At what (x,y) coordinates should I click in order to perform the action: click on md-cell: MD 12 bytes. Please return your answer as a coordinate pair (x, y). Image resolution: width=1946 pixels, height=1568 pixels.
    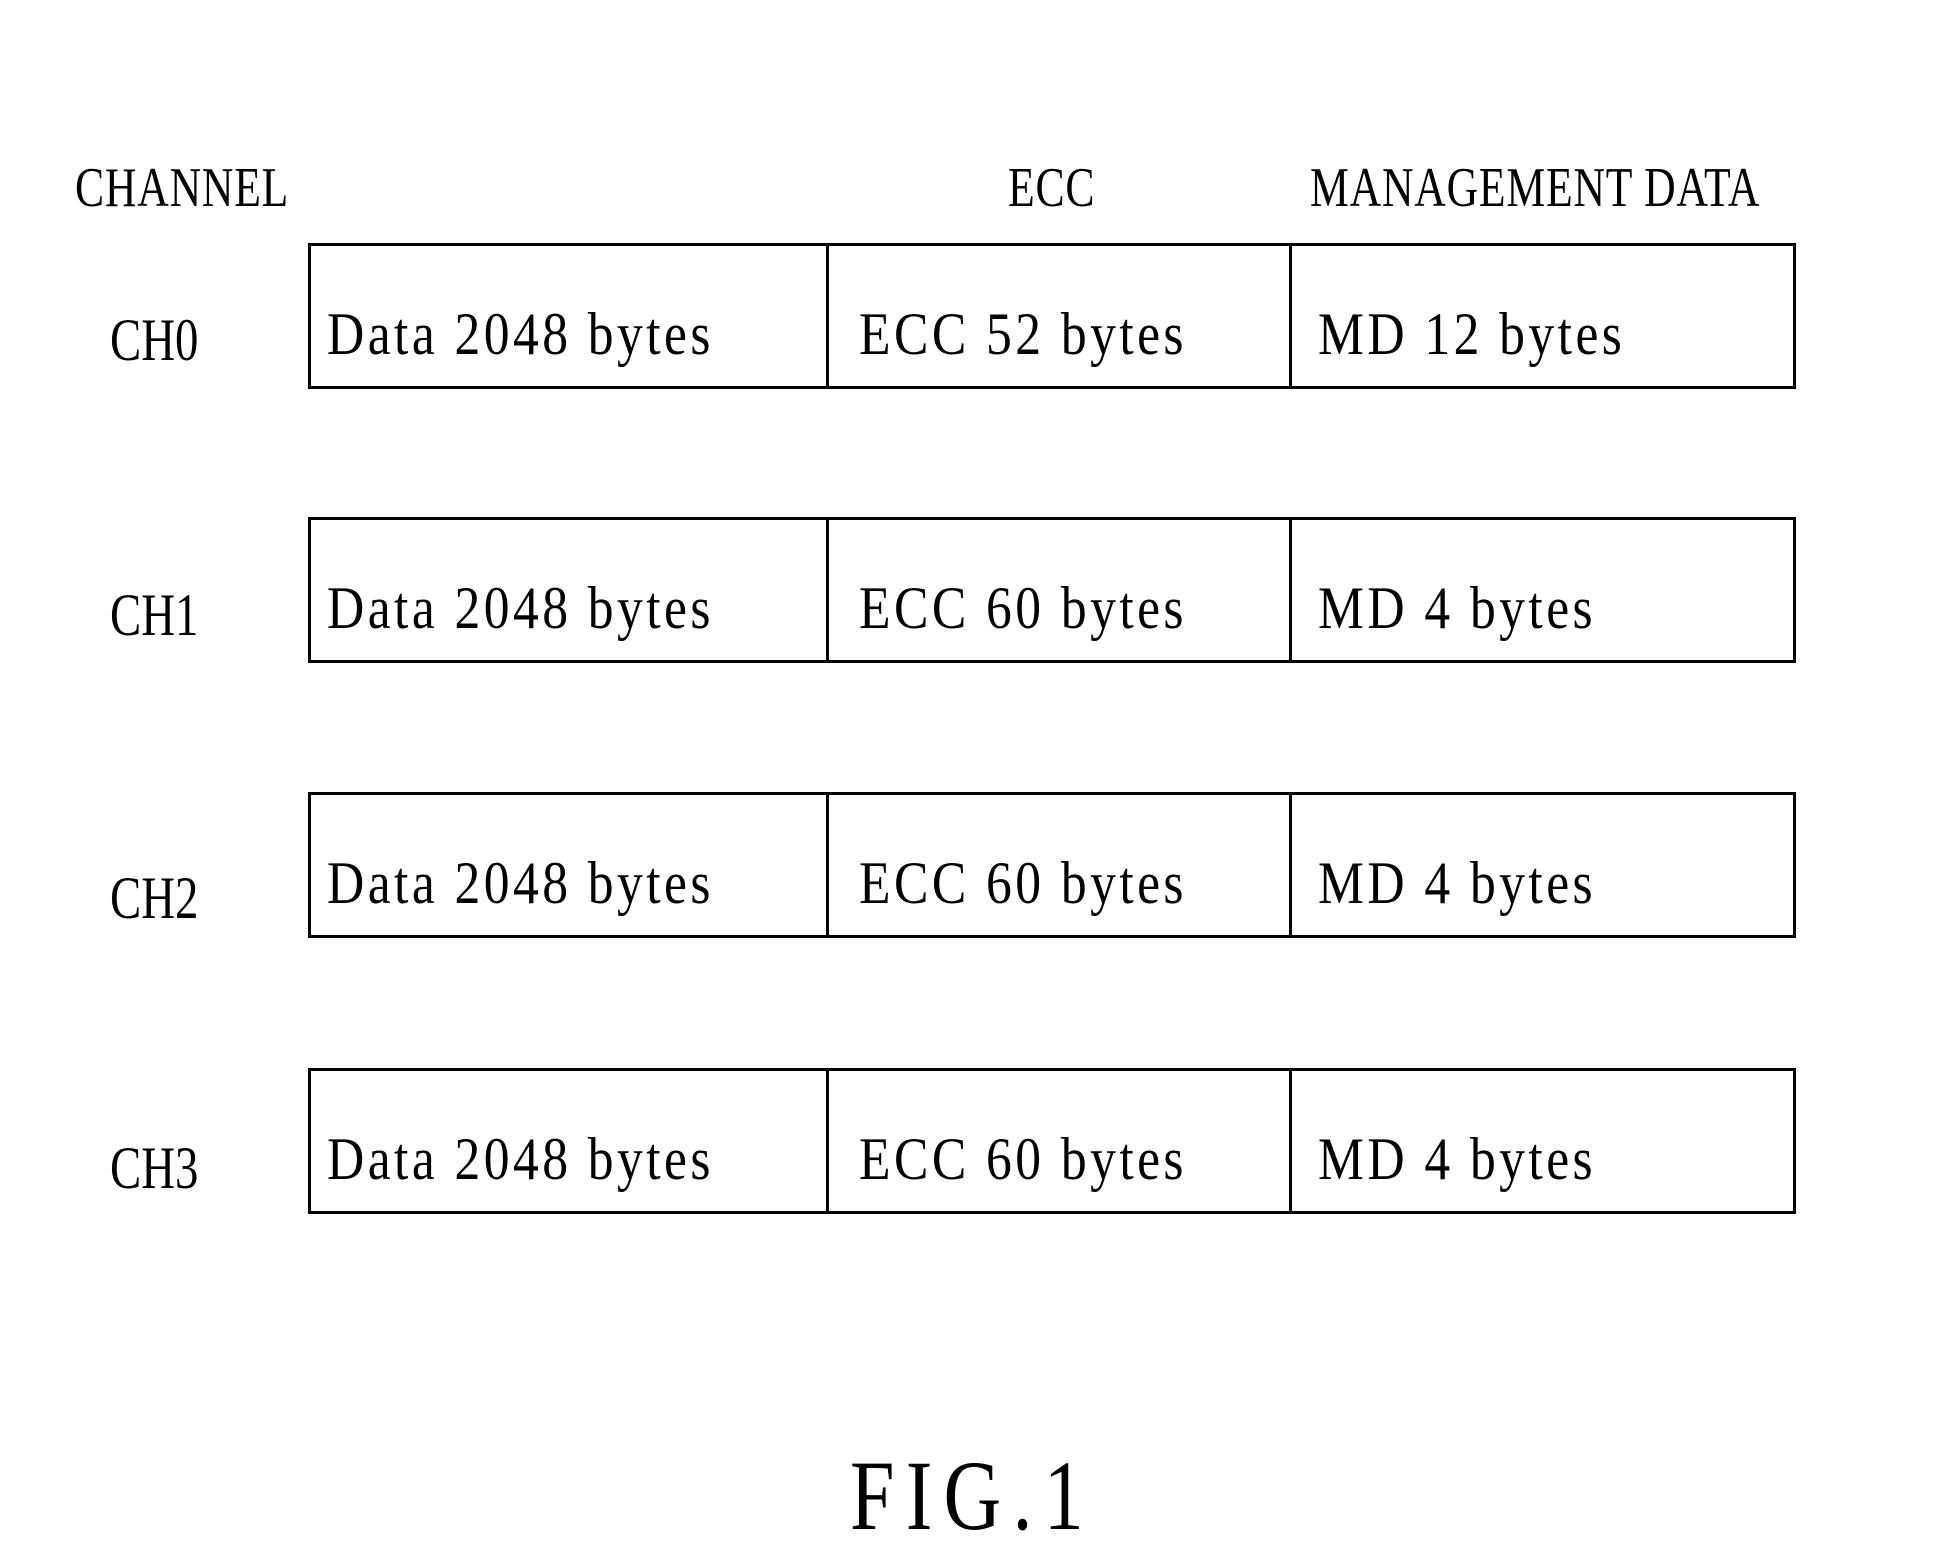
    Looking at the image, I should click on (1541, 316).